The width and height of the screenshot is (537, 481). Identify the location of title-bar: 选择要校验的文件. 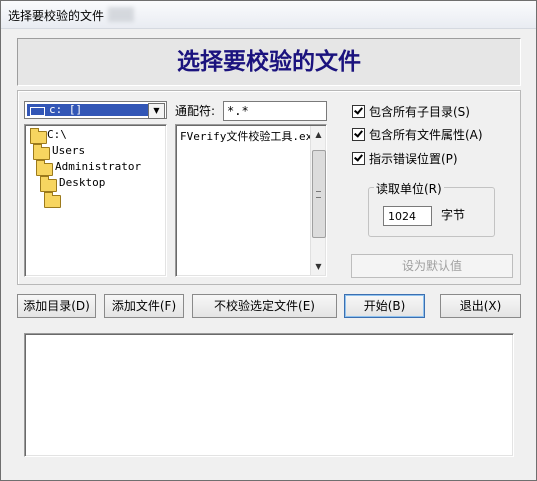
(268, 15).